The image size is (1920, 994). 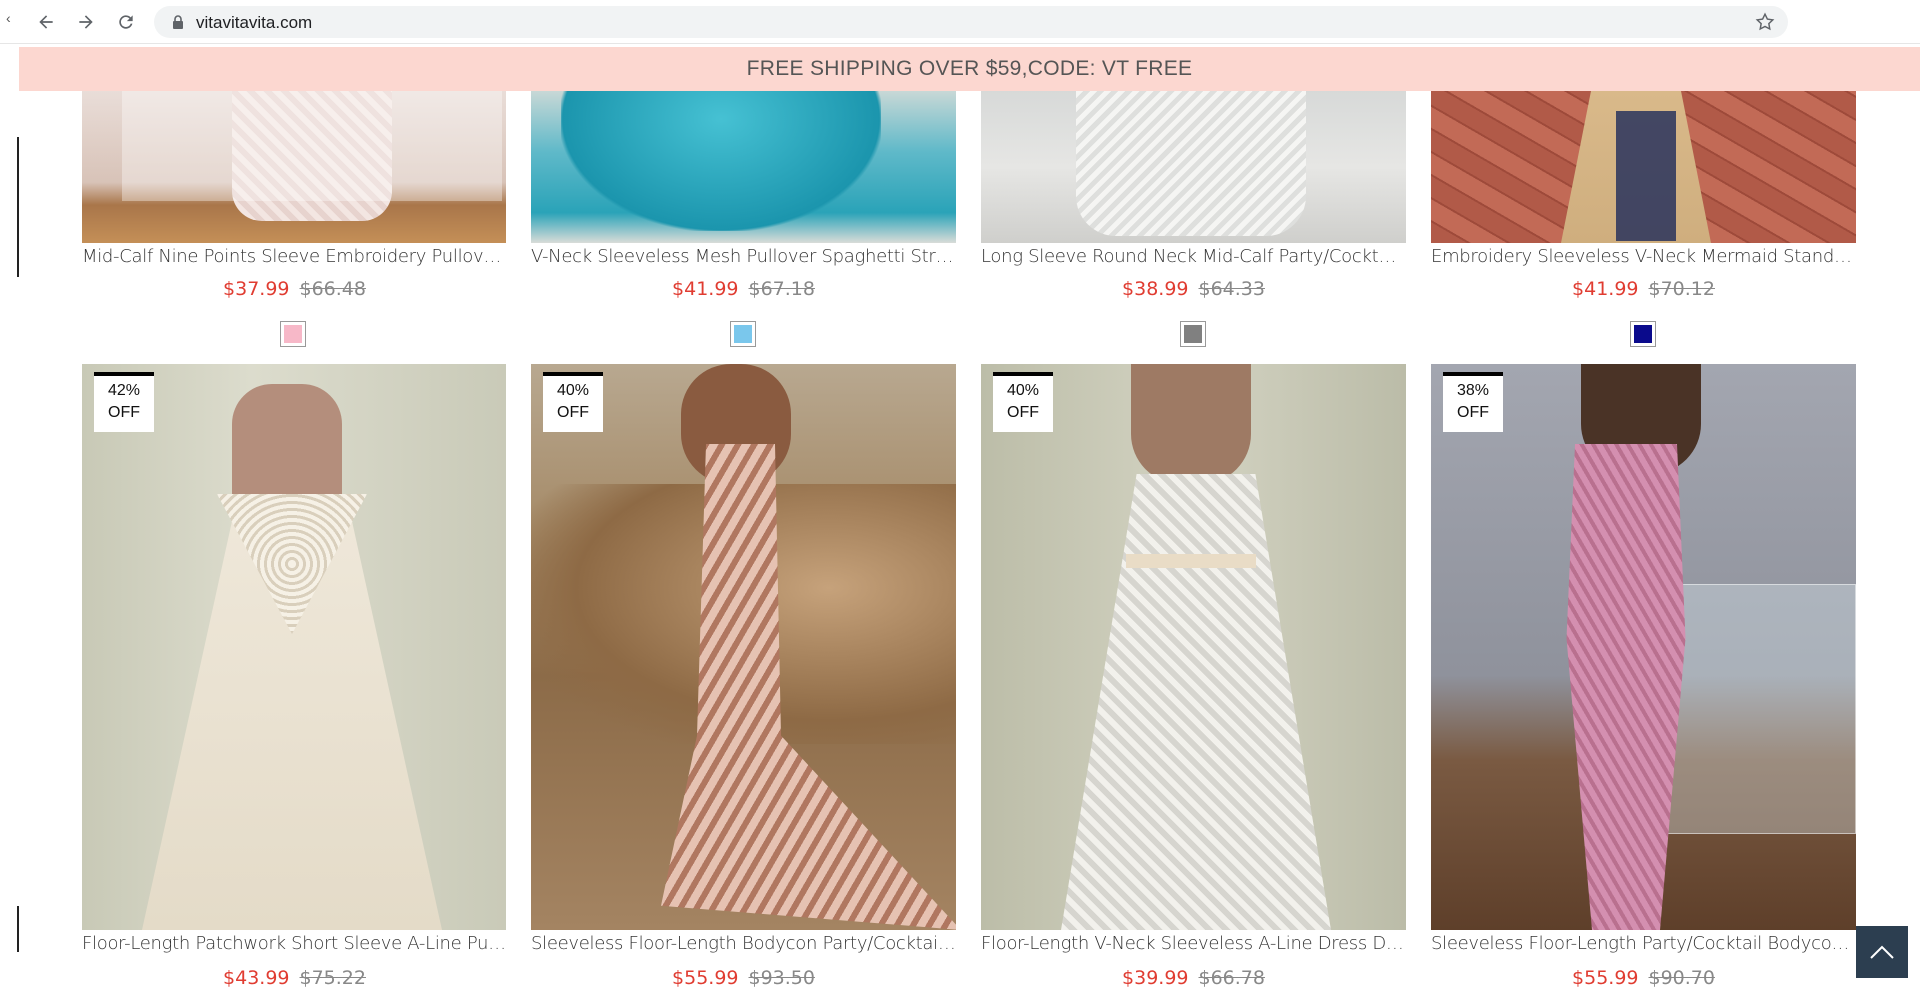 I want to click on reload-icon, so click(x=126, y=22).